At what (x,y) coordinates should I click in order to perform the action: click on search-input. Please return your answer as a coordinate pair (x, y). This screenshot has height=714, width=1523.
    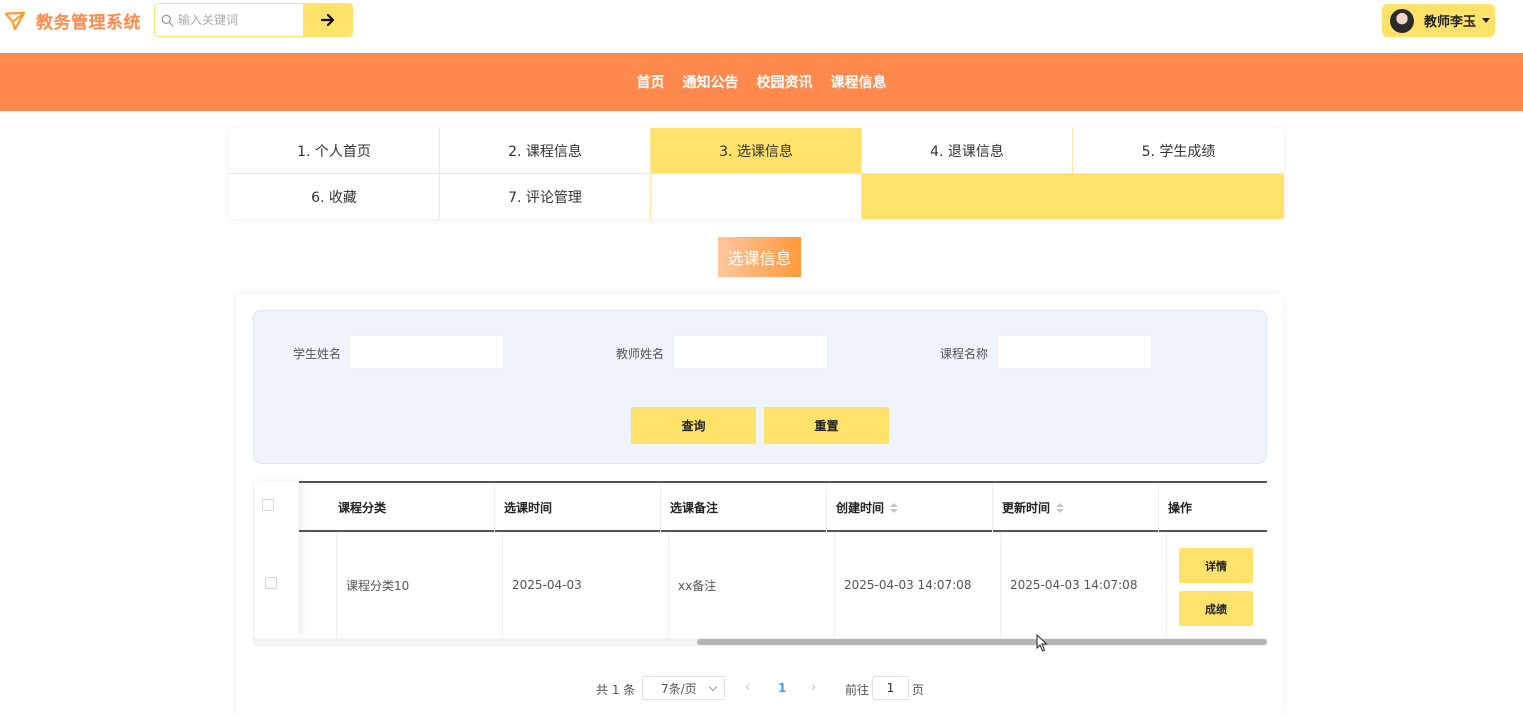
    Looking at the image, I should click on (238, 20).